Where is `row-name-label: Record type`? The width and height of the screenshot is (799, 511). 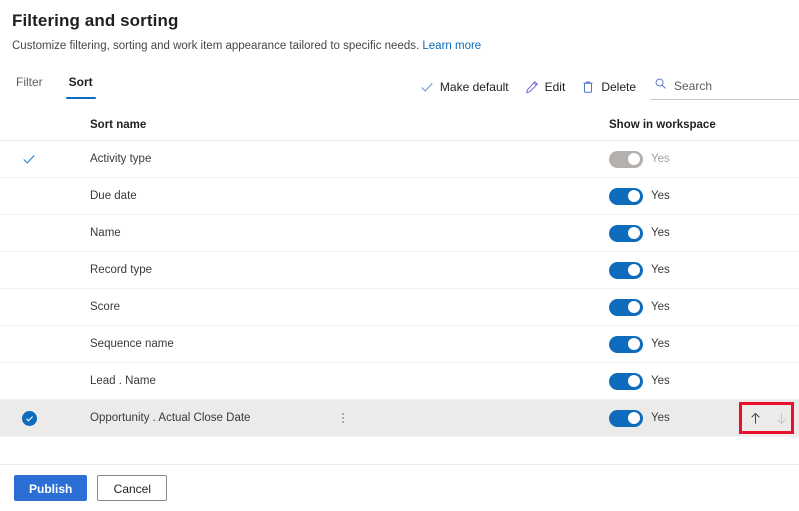 row-name-label: Record type is located at coordinates (121, 270).